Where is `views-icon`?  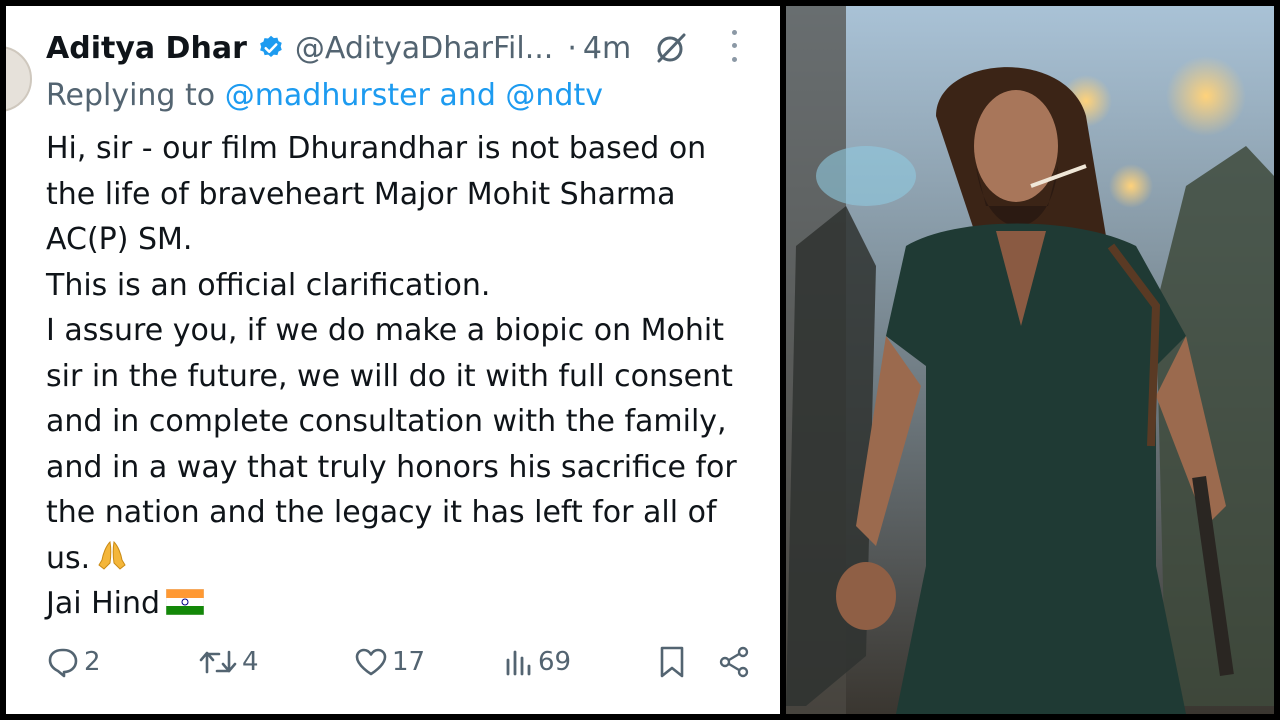 views-icon is located at coordinates (519, 662).